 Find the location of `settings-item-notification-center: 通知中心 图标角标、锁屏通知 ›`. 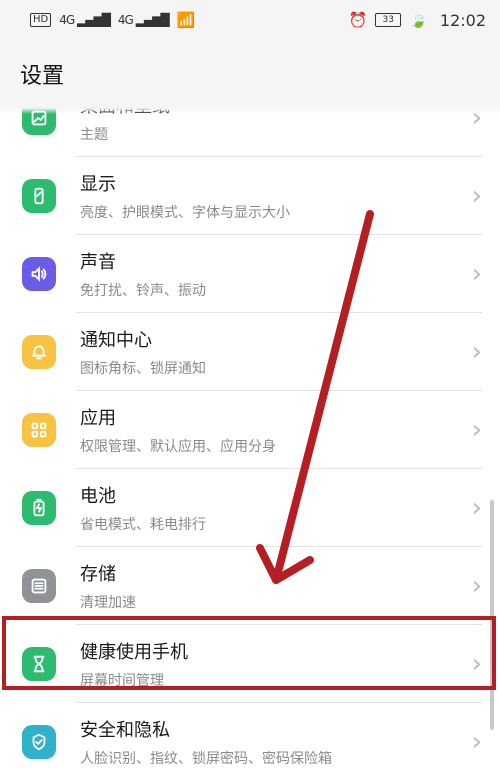

settings-item-notification-center: 通知中心 图标角标、锁屏通知 › is located at coordinates (250, 352).